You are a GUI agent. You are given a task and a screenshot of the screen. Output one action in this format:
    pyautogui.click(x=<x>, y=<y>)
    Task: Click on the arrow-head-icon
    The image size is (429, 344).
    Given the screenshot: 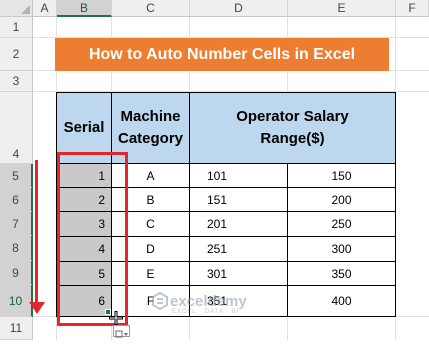 What is the action you would take?
    pyautogui.click(x=37, y=308)
    